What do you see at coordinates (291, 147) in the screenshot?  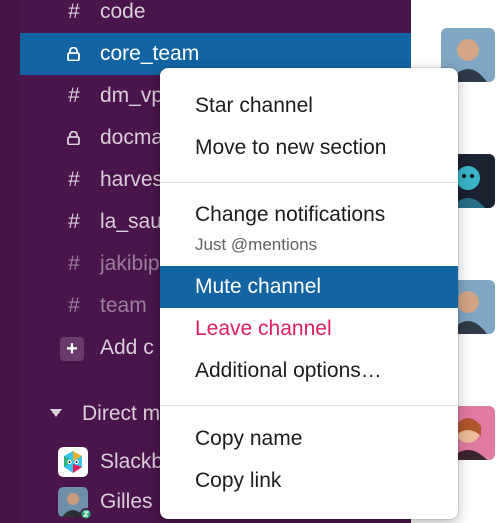 I see `menu-item-label: Move to new section` at bounding box center [291, 147].